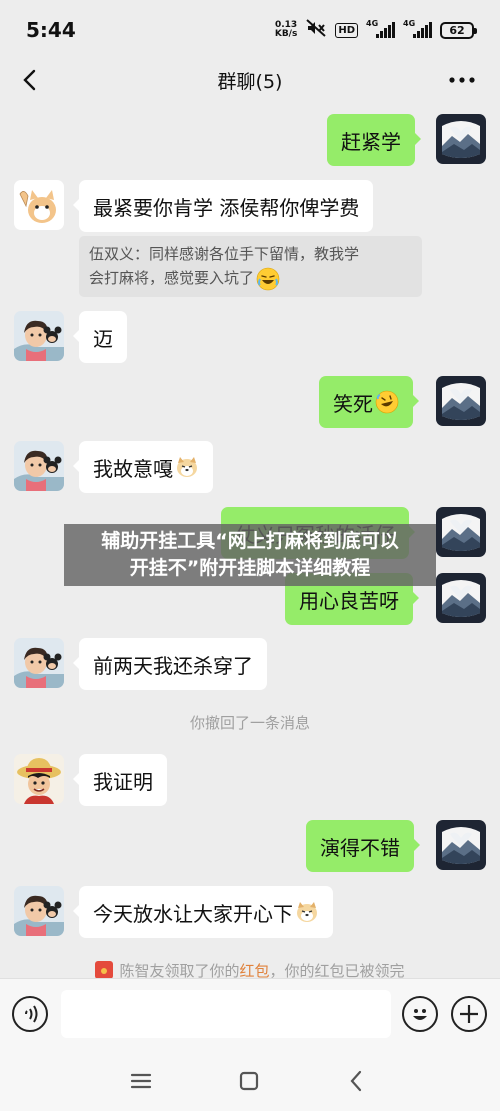 This screenshot has width=500, height=1111. I want to click on message-bubble: 前两天我还杀穿了, so click(170, 664).